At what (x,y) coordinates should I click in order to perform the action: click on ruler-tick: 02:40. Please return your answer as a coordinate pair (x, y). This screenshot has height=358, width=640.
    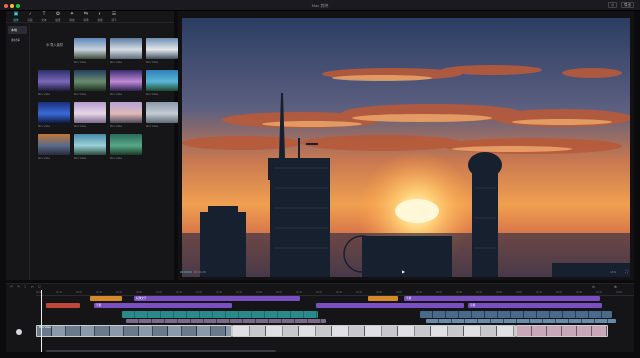
    Looking at the image, I should click on (359, 292).